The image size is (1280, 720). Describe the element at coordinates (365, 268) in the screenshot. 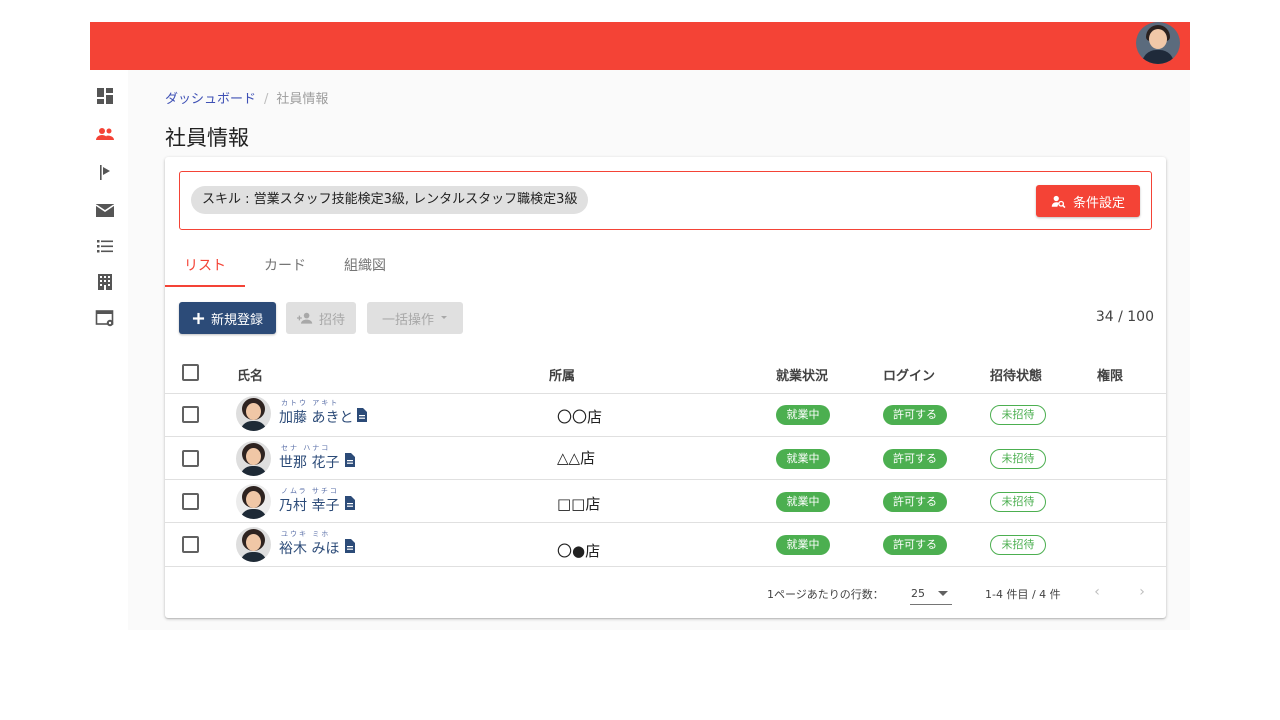

I see `tab-org-chart: 組織図` at that location.